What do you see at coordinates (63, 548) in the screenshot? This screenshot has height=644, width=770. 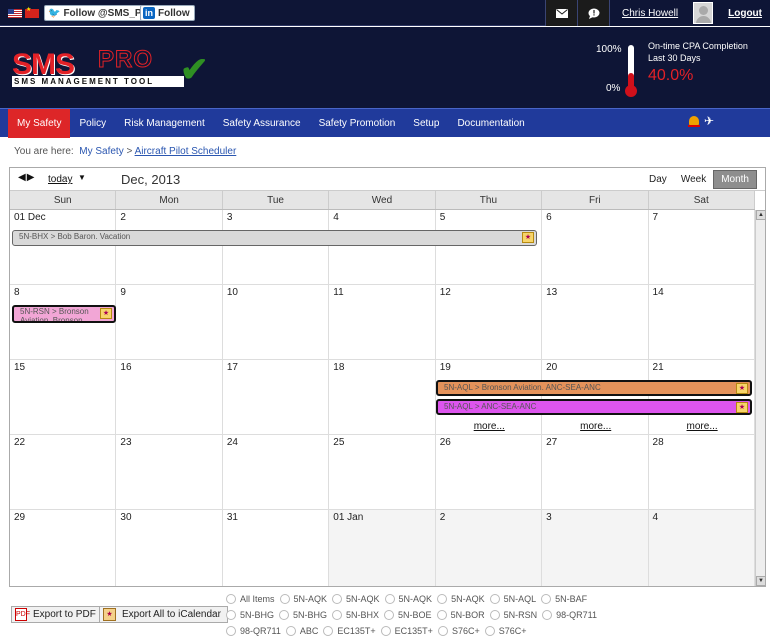 I see `day-cell: 29` at bounding box center [63, 548].